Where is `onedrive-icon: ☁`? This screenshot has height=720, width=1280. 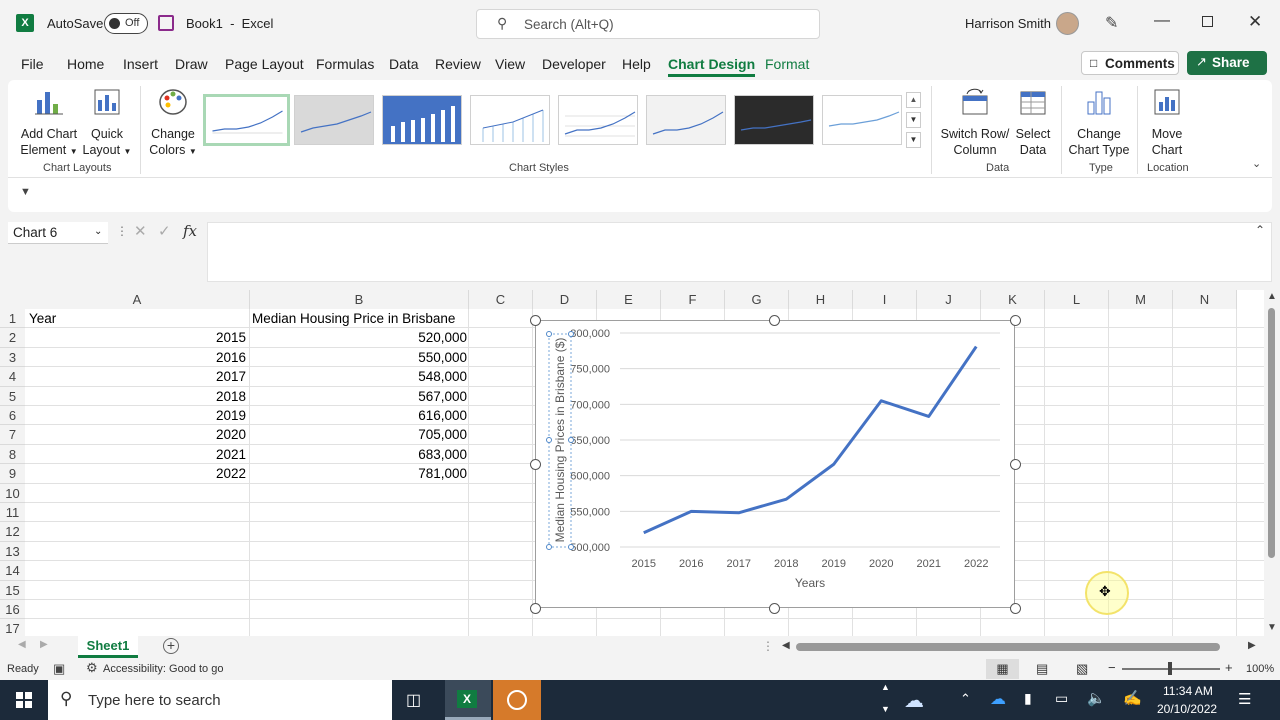
onedrive-icon: ☁ is located at coordinates (998, 699).